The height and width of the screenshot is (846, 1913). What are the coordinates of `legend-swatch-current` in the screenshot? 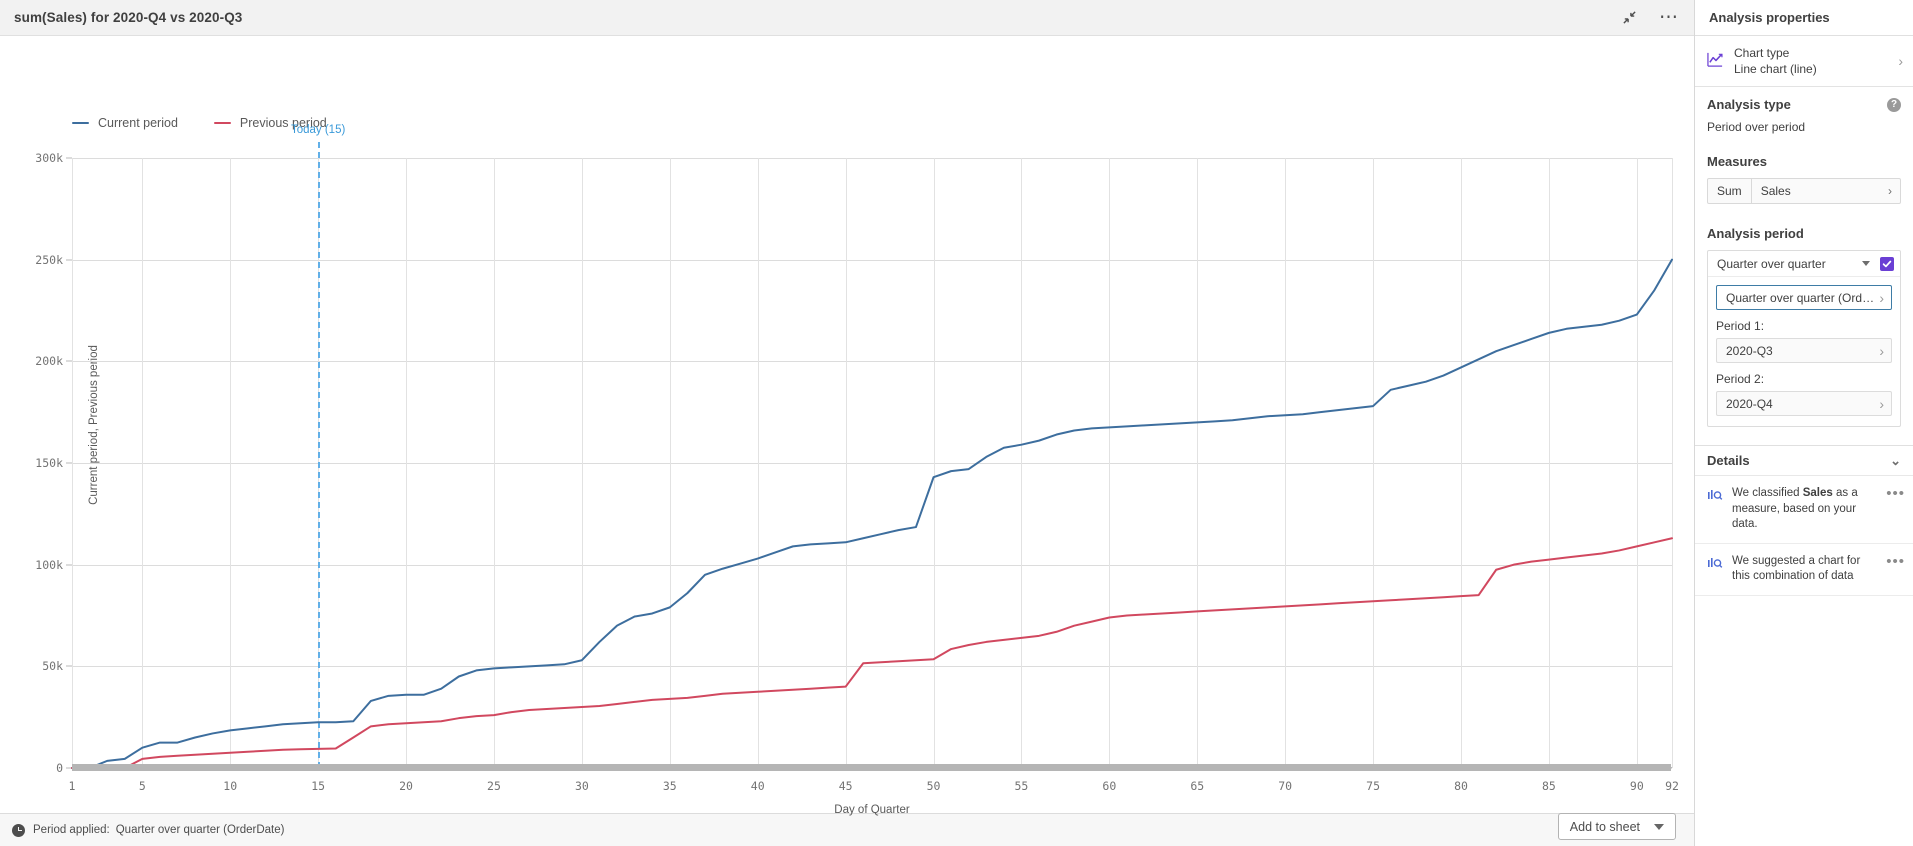 It's located at (80, 123).